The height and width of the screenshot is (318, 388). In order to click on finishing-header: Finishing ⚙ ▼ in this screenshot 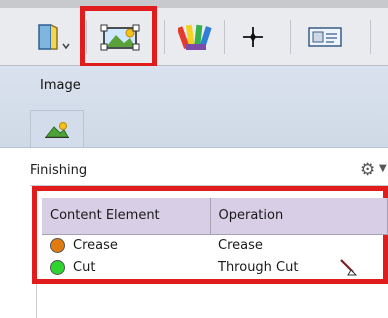, I will do `click(209, 171)`.